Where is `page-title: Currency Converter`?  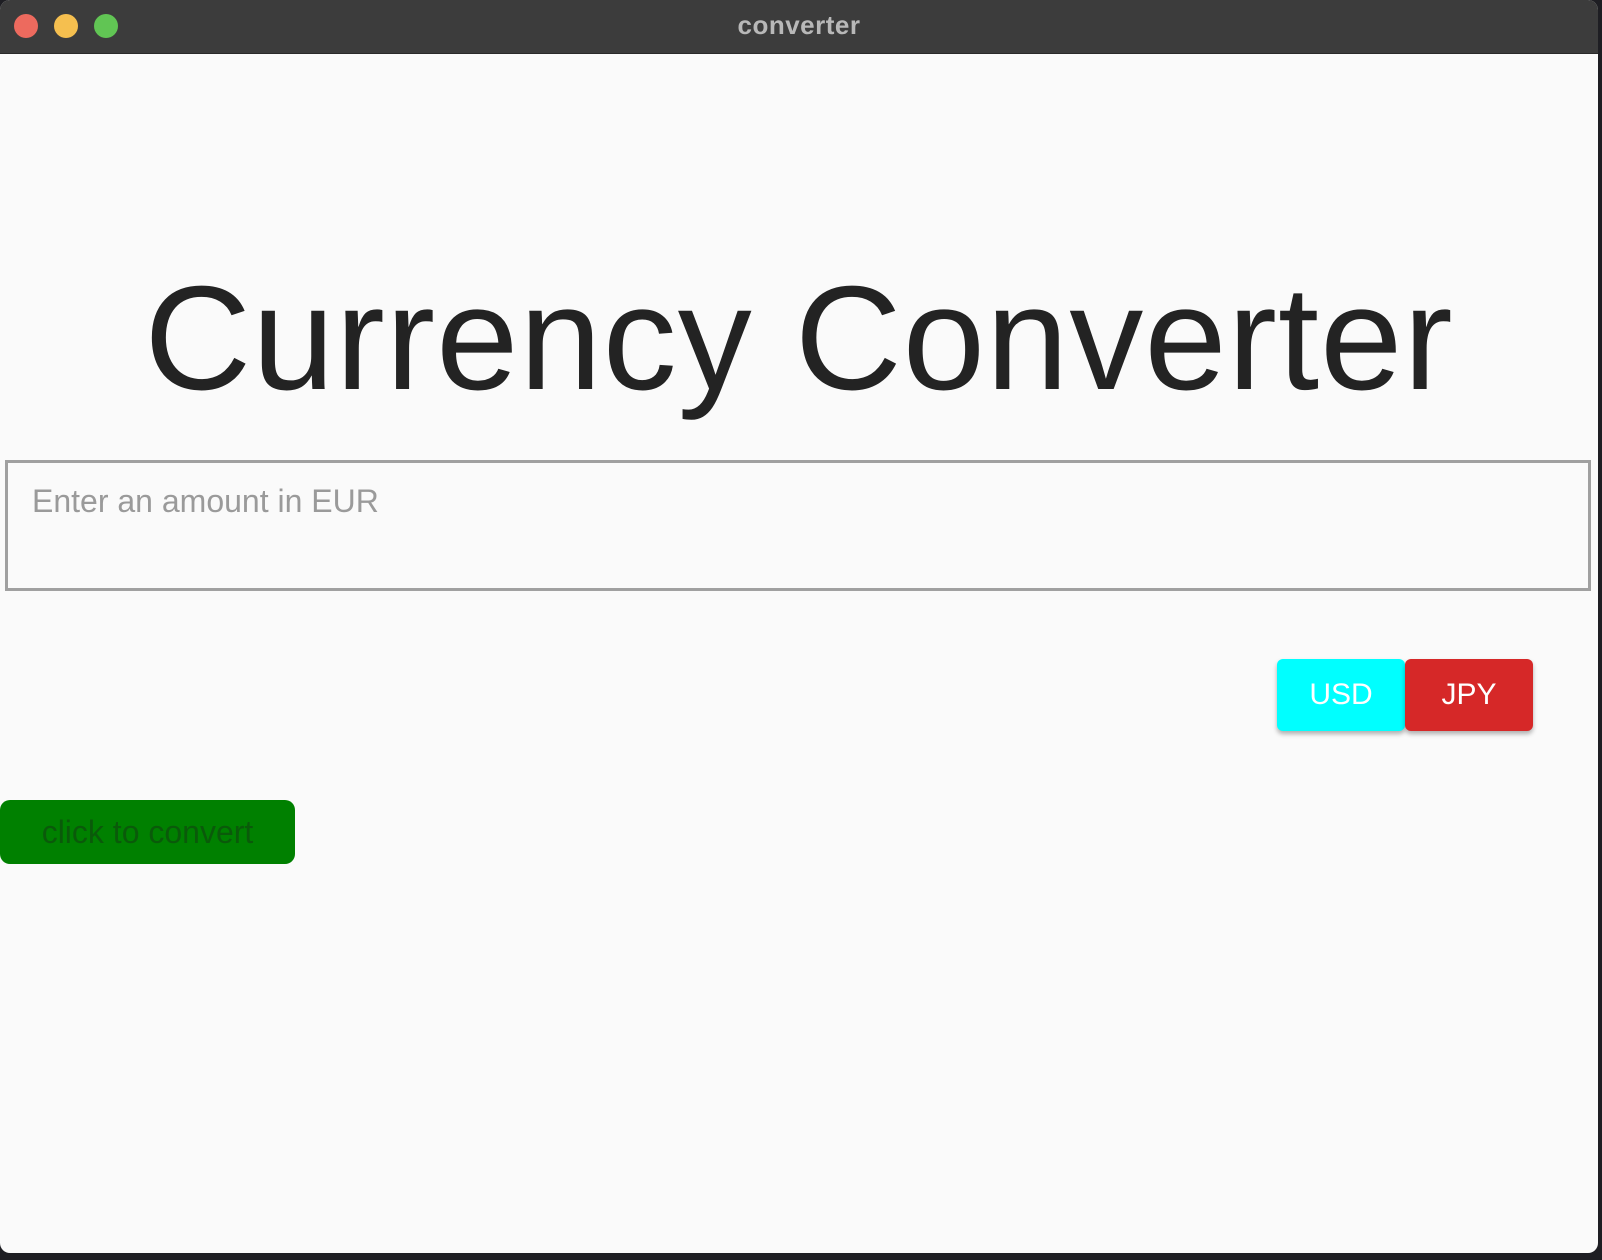 page-title: Currency Converter is located at coordinates (799, 338).